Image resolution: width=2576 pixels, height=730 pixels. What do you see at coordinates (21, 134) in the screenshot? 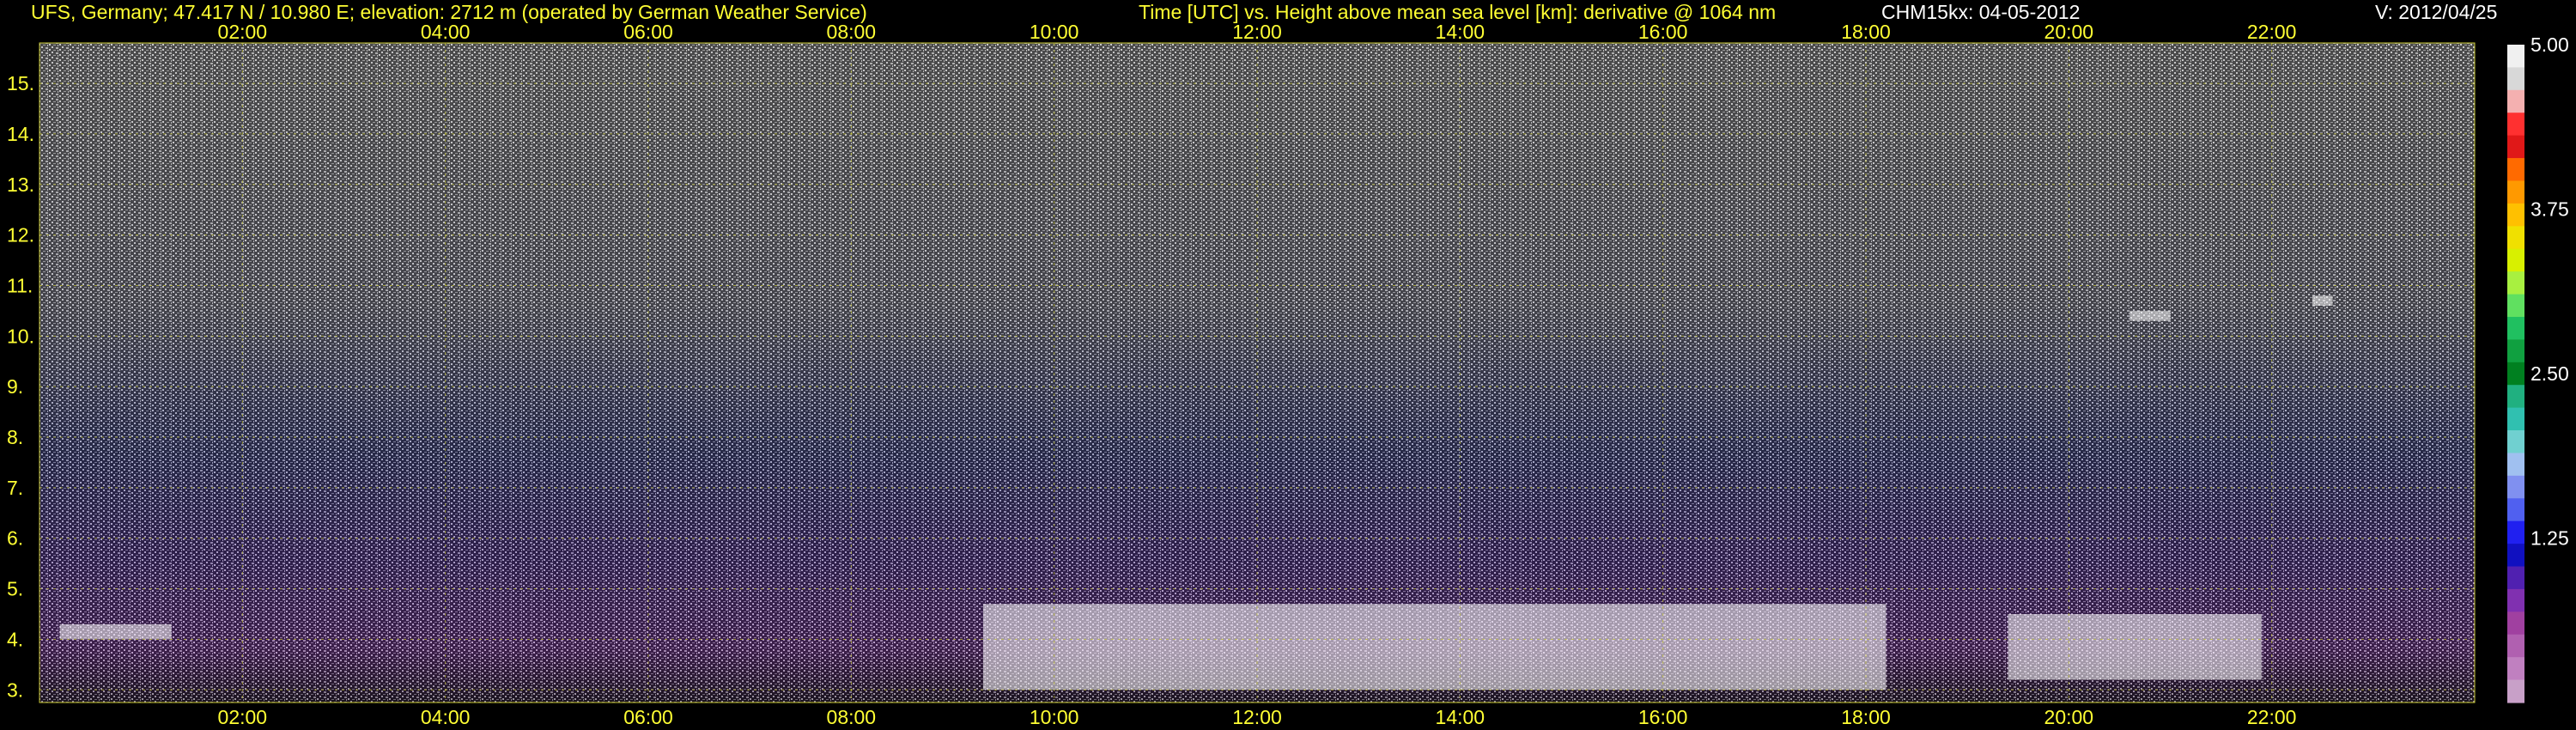
I see `y-tick-label: 14.` at bounding box center [21, 134].